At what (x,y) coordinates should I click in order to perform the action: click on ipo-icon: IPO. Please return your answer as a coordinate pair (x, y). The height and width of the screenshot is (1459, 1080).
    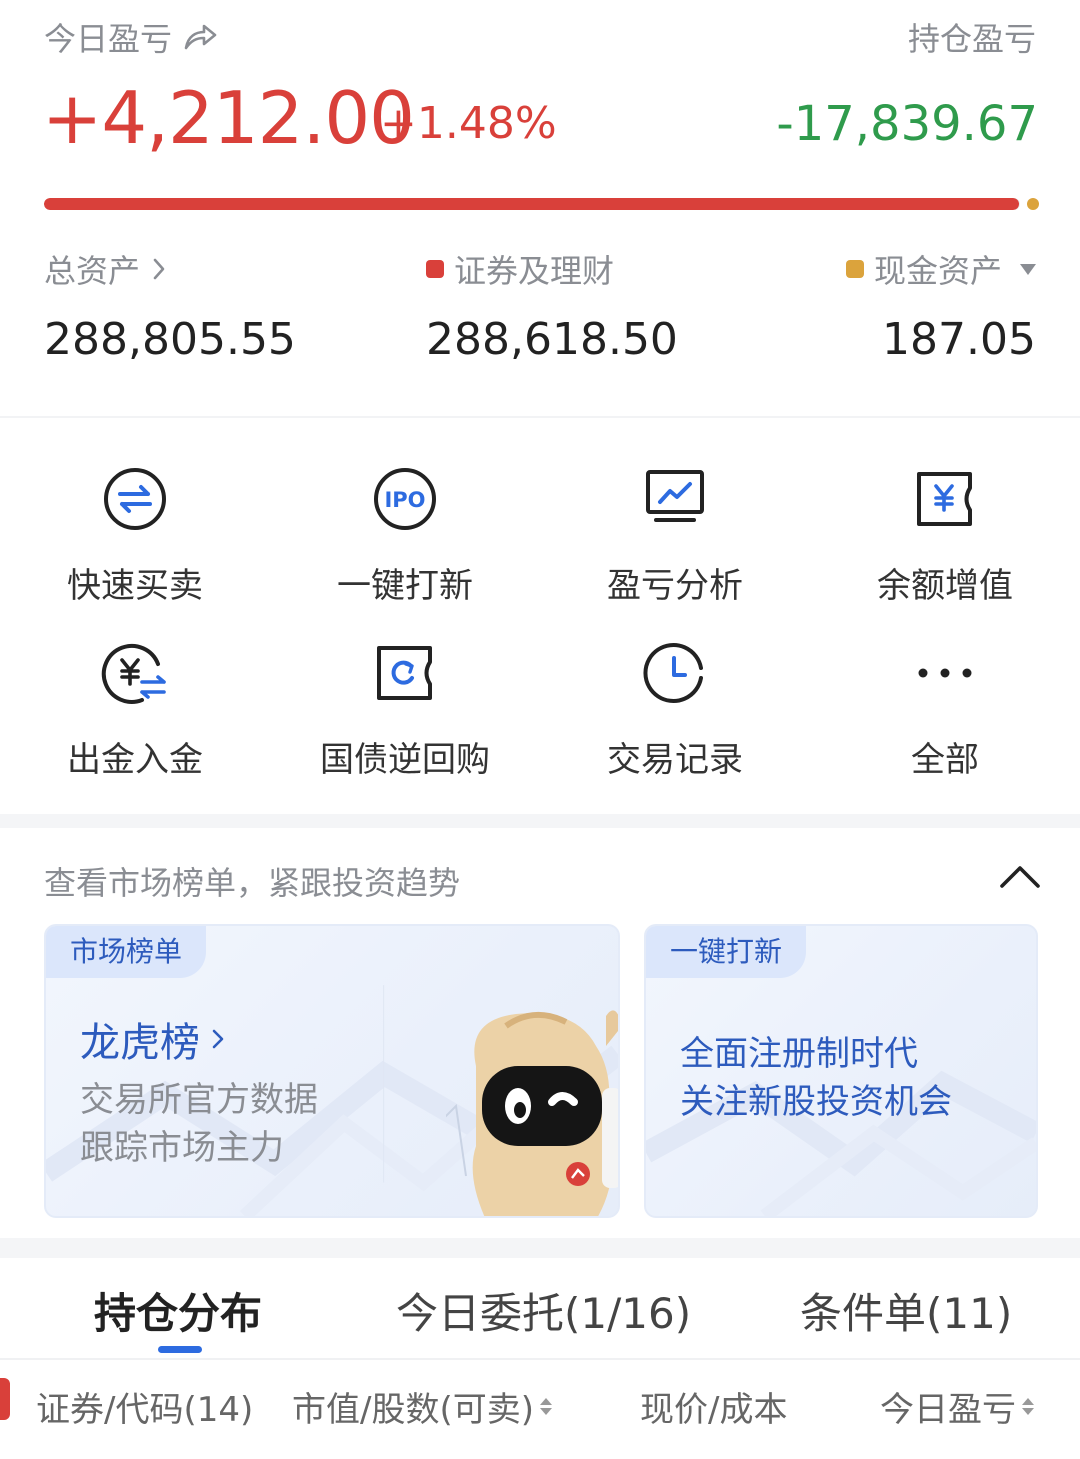
    Looking at the image, I should click on (405, 499).